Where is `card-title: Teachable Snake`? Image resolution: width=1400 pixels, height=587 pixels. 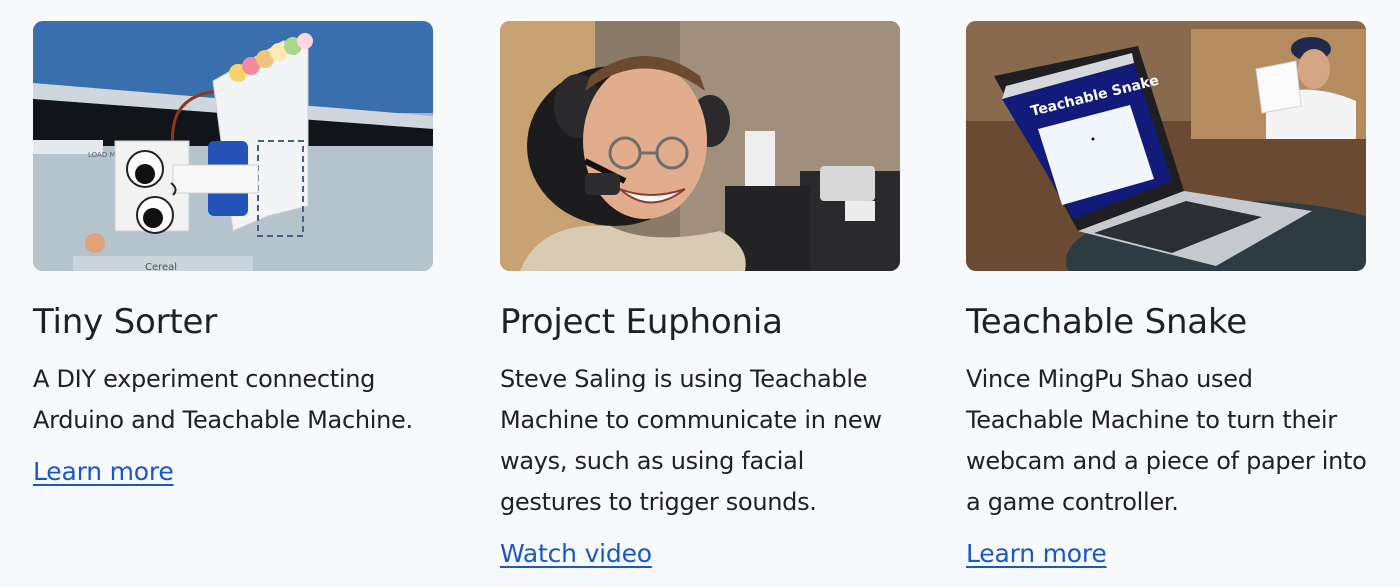 card-title: Teachable Snake is located at coordinates (1106, 322).